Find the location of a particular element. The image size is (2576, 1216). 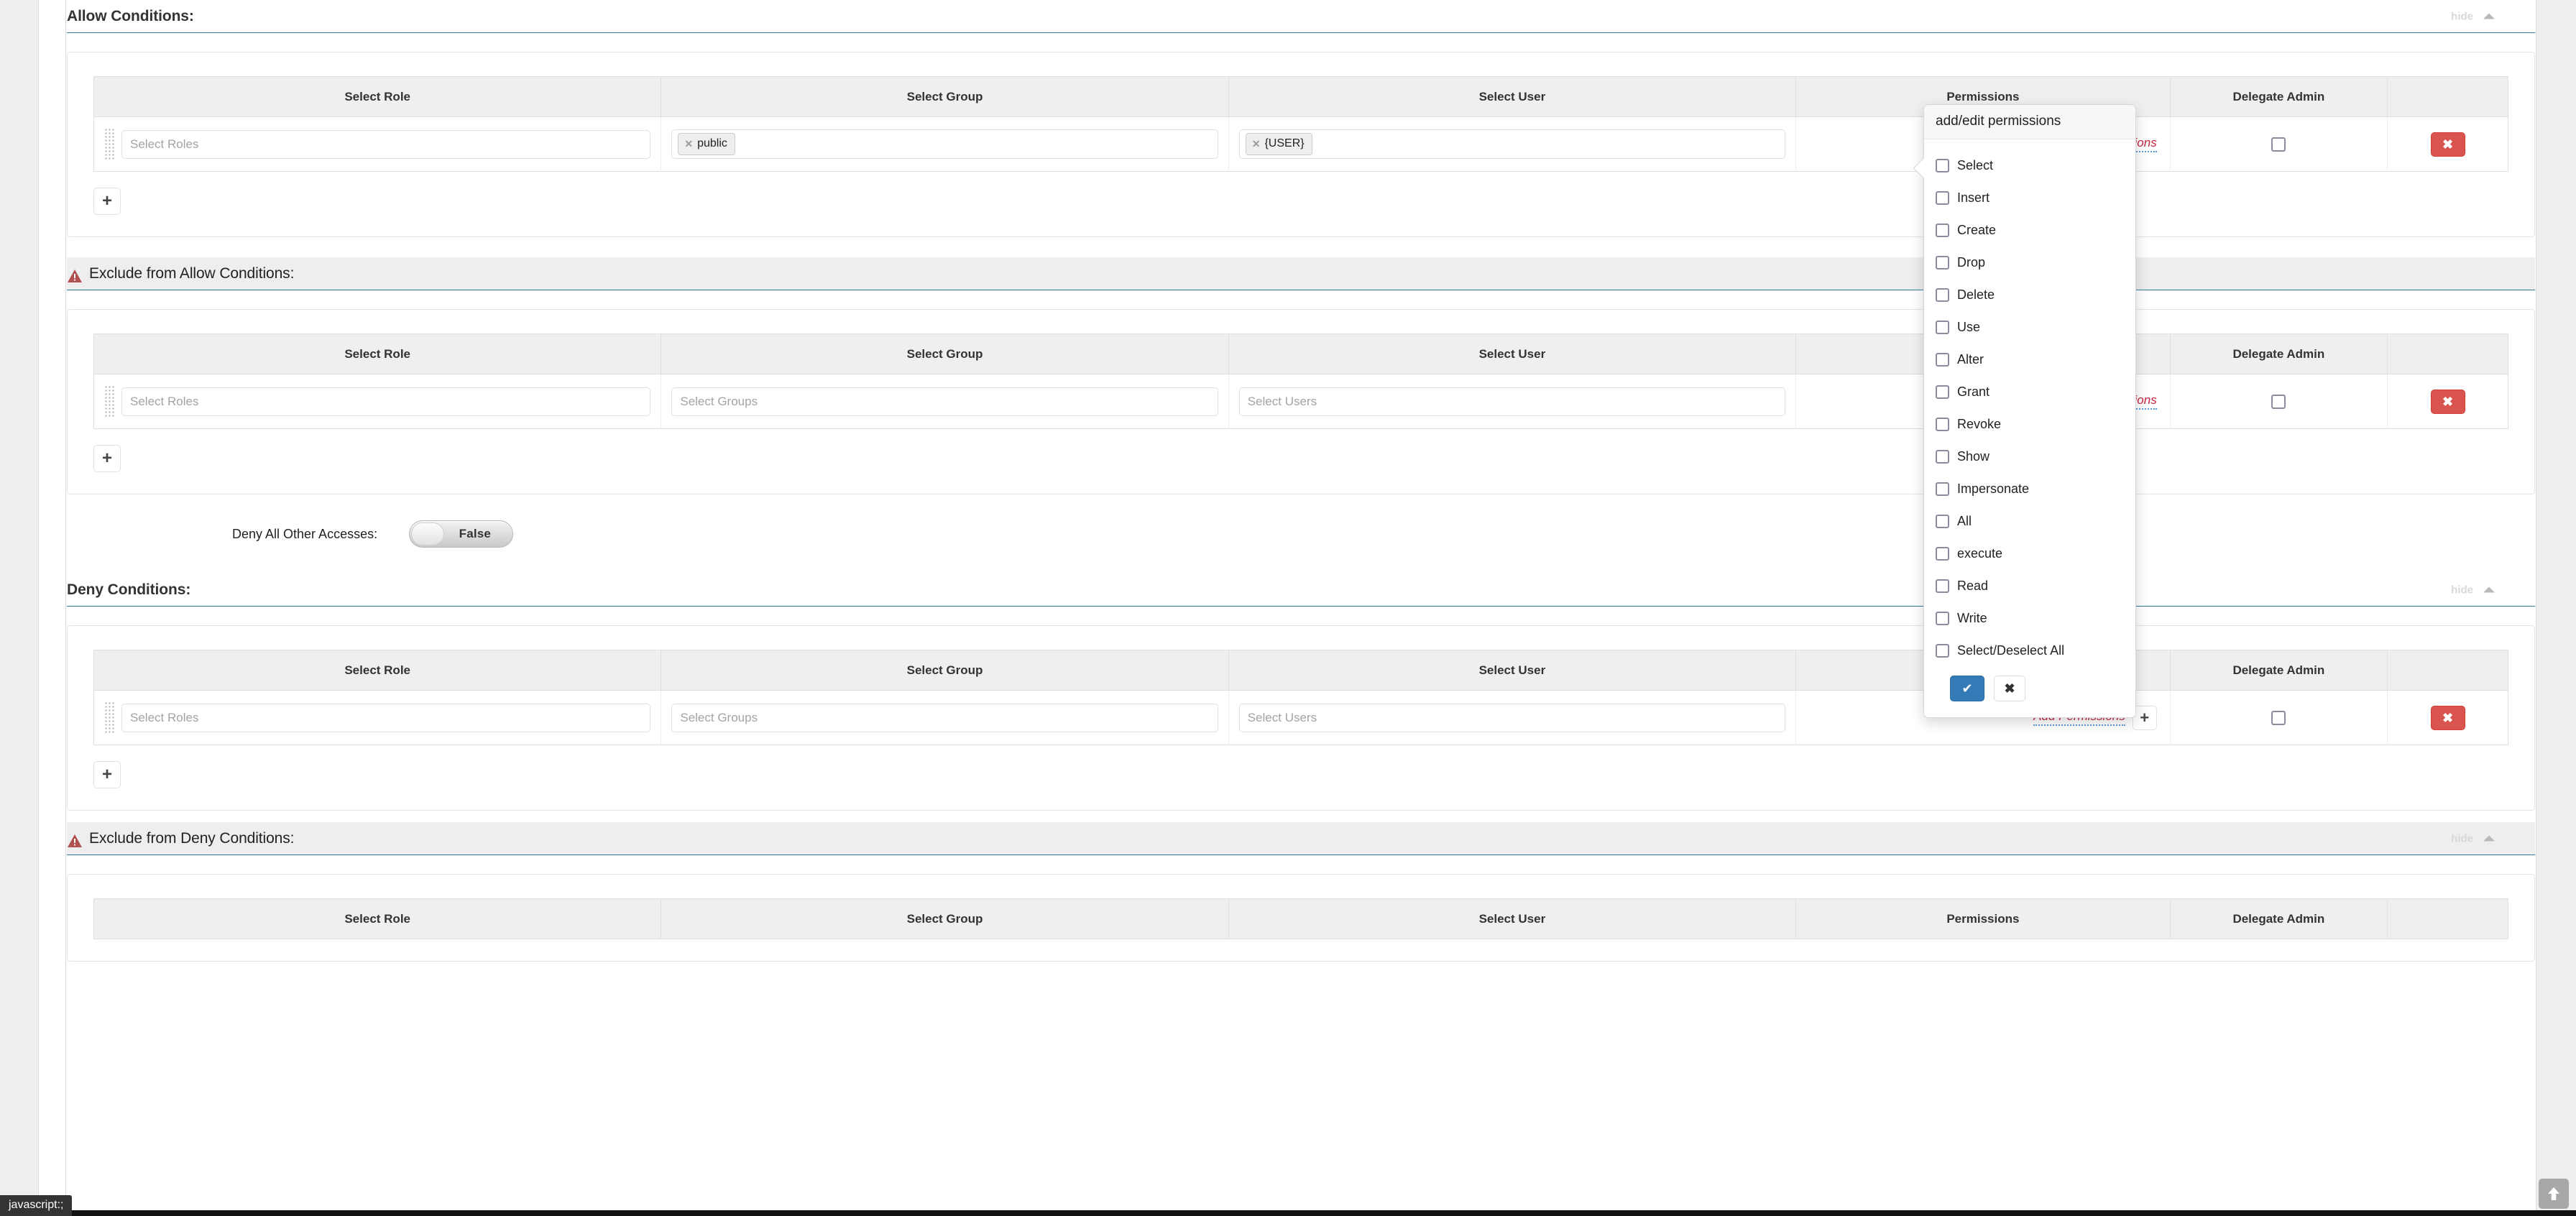

allow-conditions-header: Allow Conditions: hide is located at coordinates (1301, 17).